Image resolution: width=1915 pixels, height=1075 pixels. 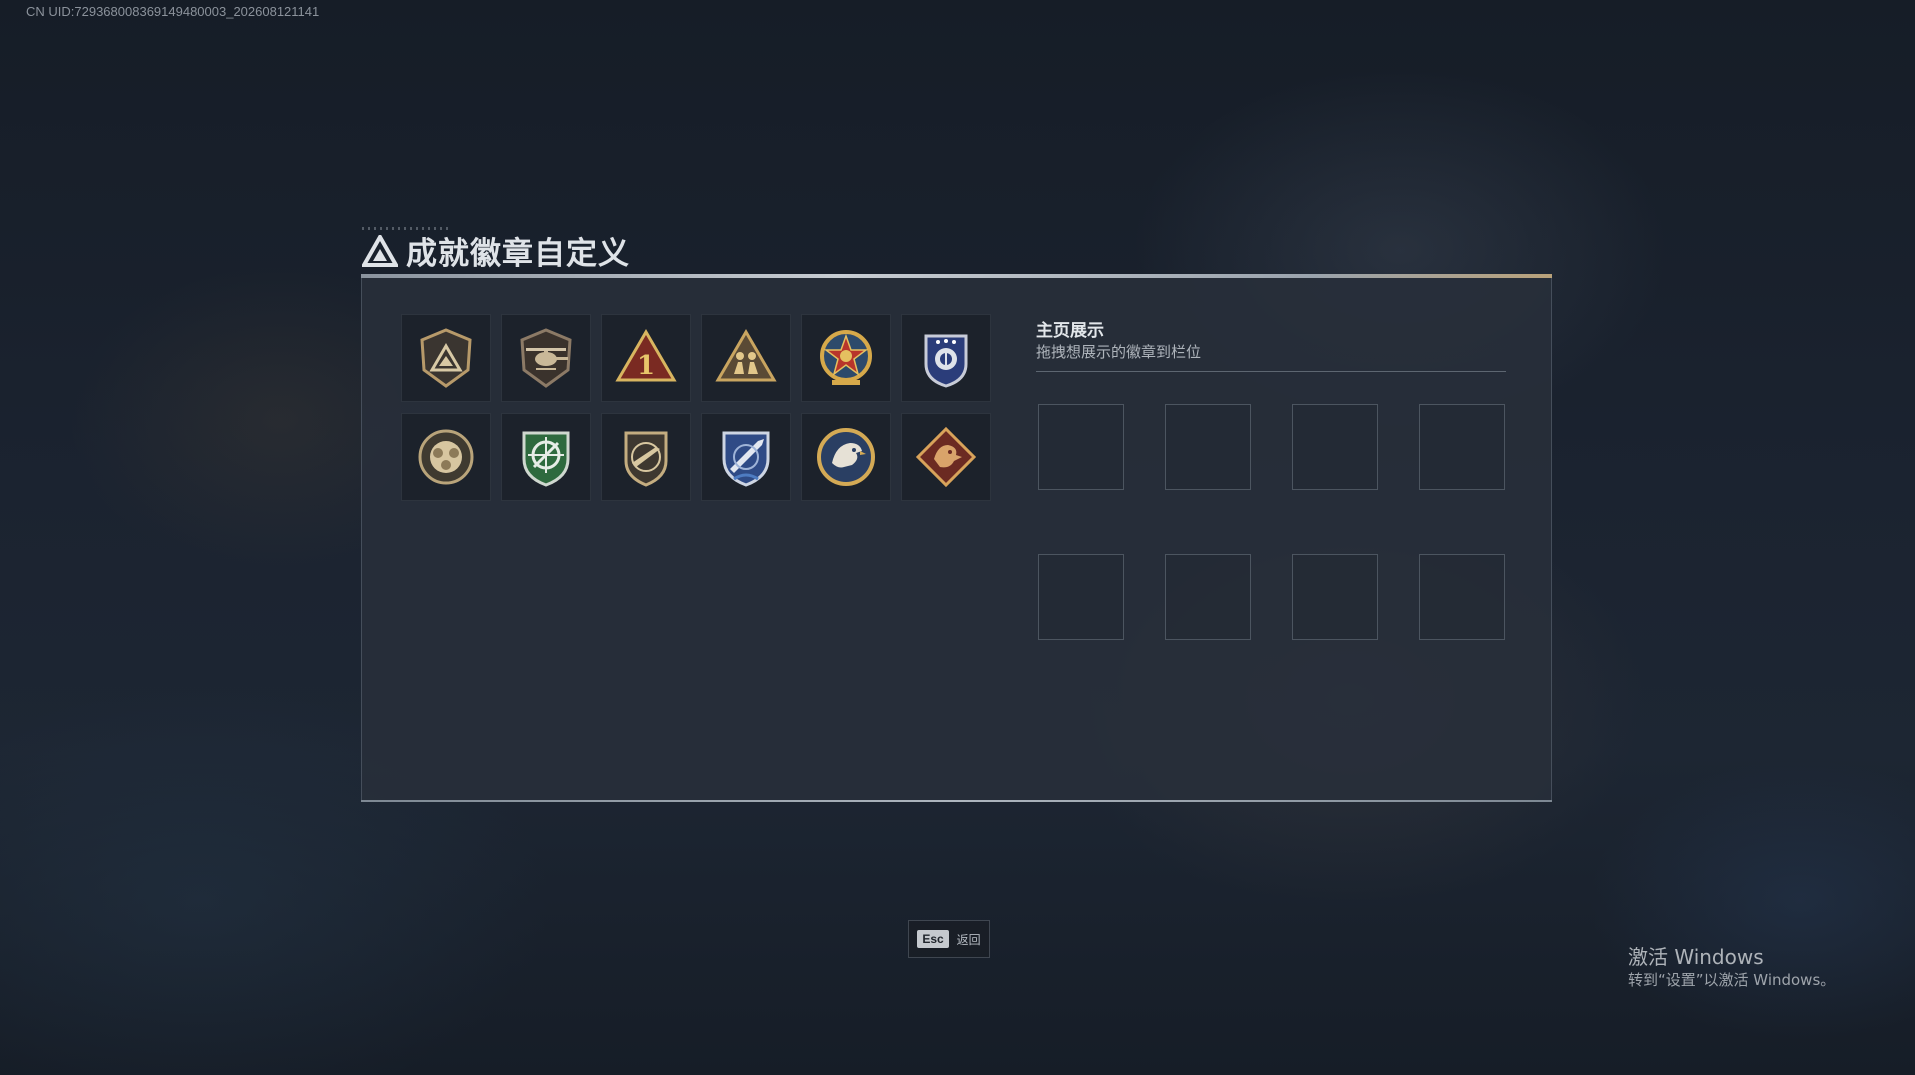 I want to click on back-label: 返回, so click(x=968, y=939).